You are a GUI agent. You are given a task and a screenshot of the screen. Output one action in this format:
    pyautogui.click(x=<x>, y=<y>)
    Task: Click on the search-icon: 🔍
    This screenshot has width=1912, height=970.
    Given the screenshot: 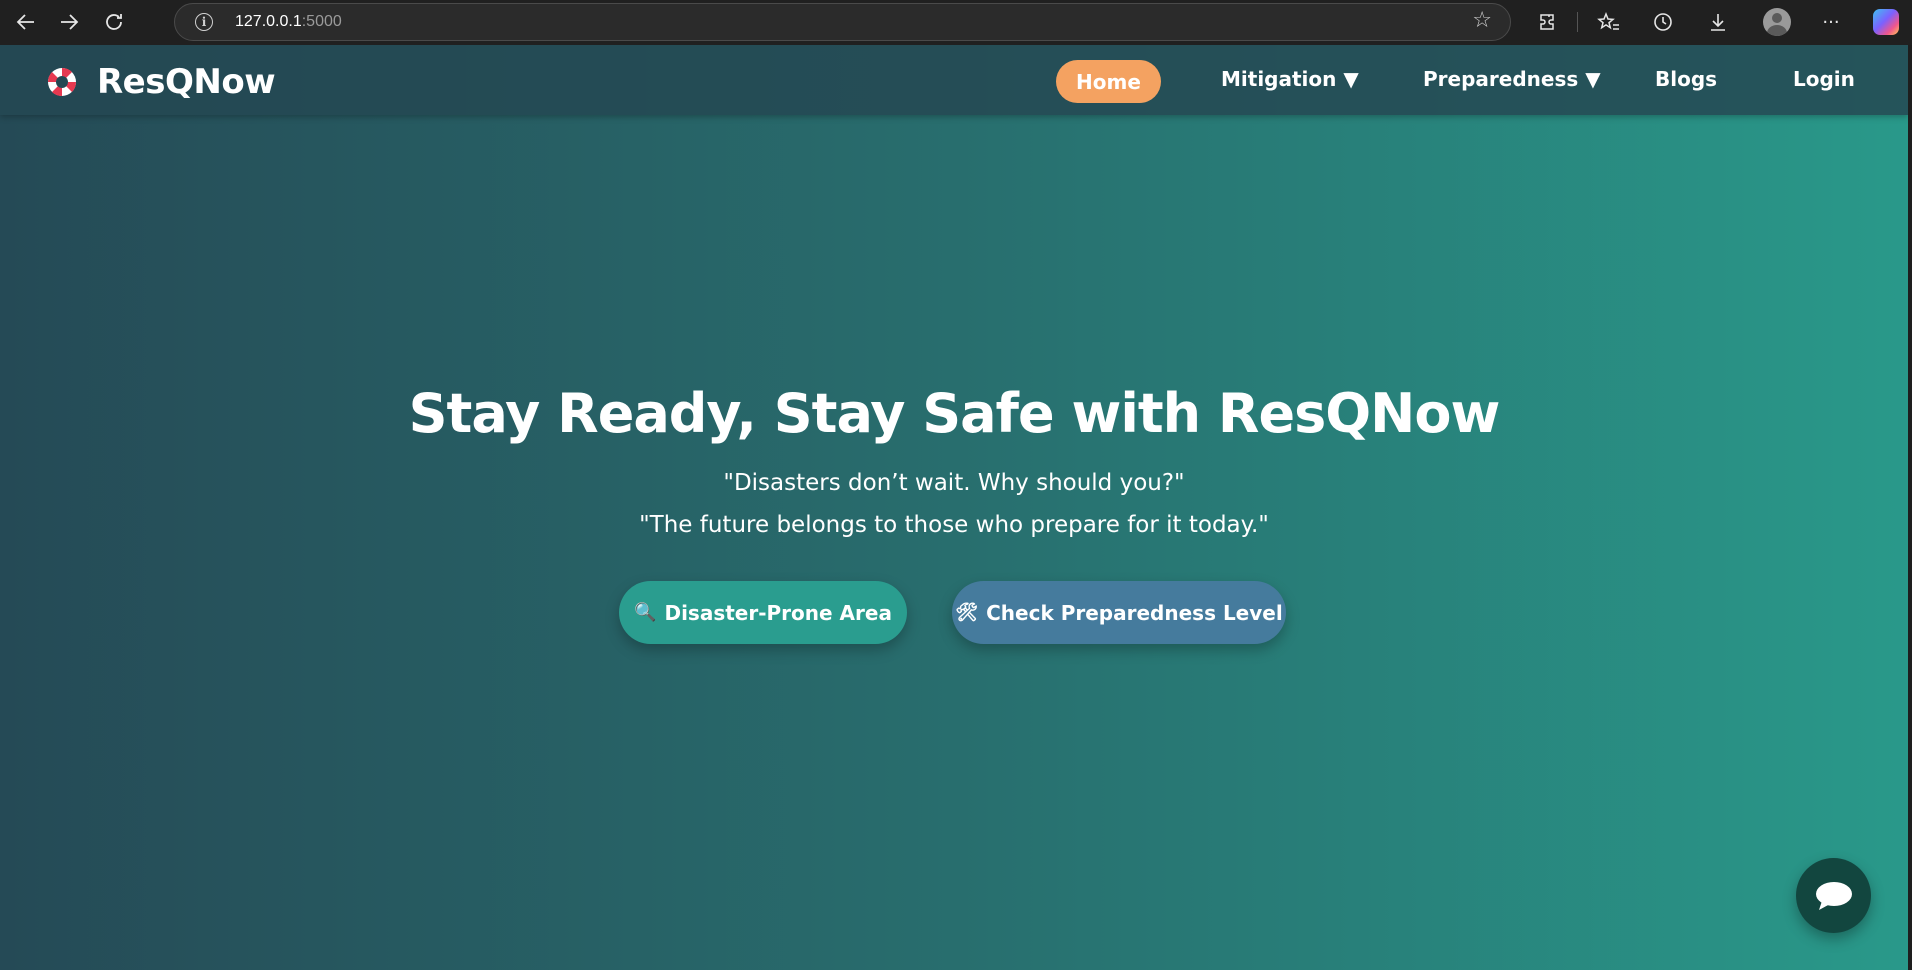 What is the action you would take?
    pyautogui.click(x=645, y=612)
    